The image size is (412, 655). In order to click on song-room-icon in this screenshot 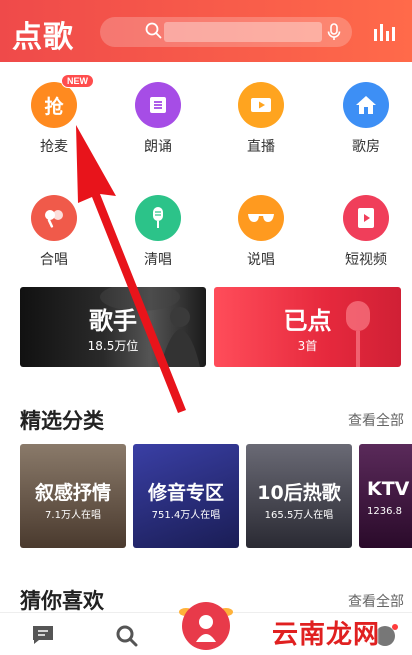, I will do `click(366, 105)`.